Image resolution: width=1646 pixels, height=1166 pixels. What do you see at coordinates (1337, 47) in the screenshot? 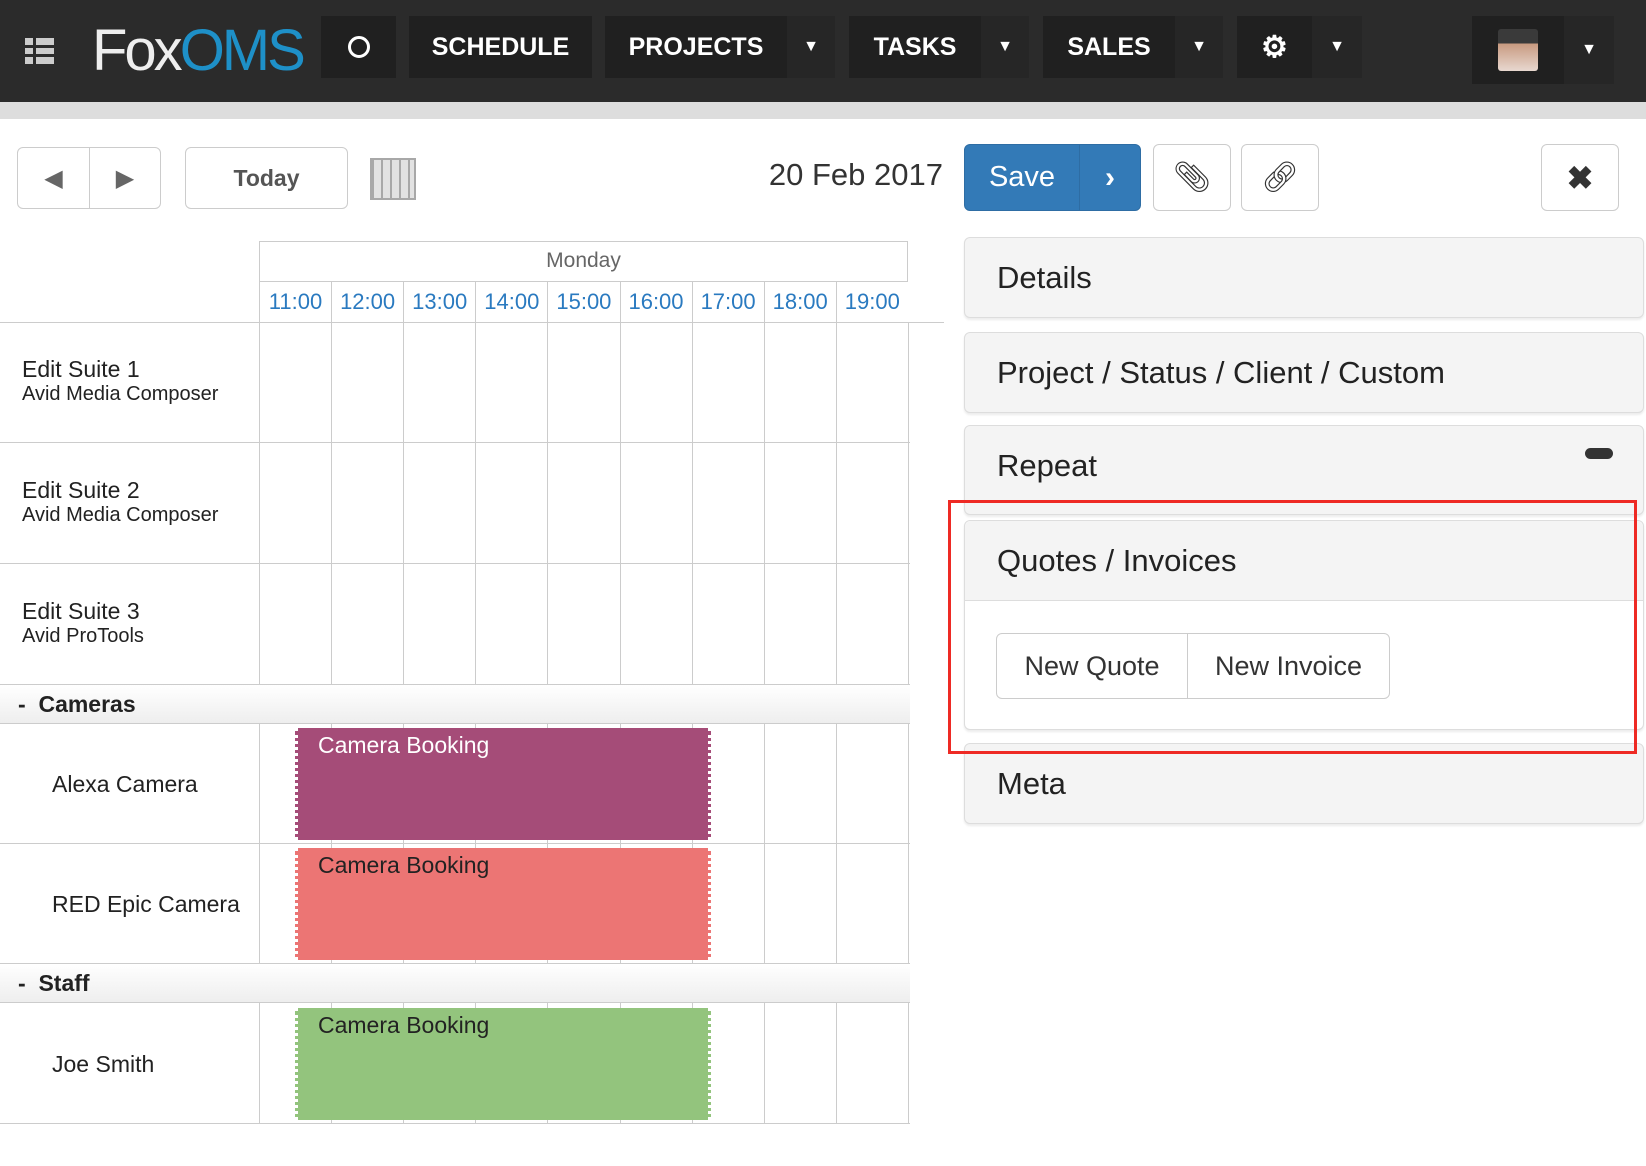
I see `settings-dropdown-caret-icon: ▼` at bounding box center [1337, 47].